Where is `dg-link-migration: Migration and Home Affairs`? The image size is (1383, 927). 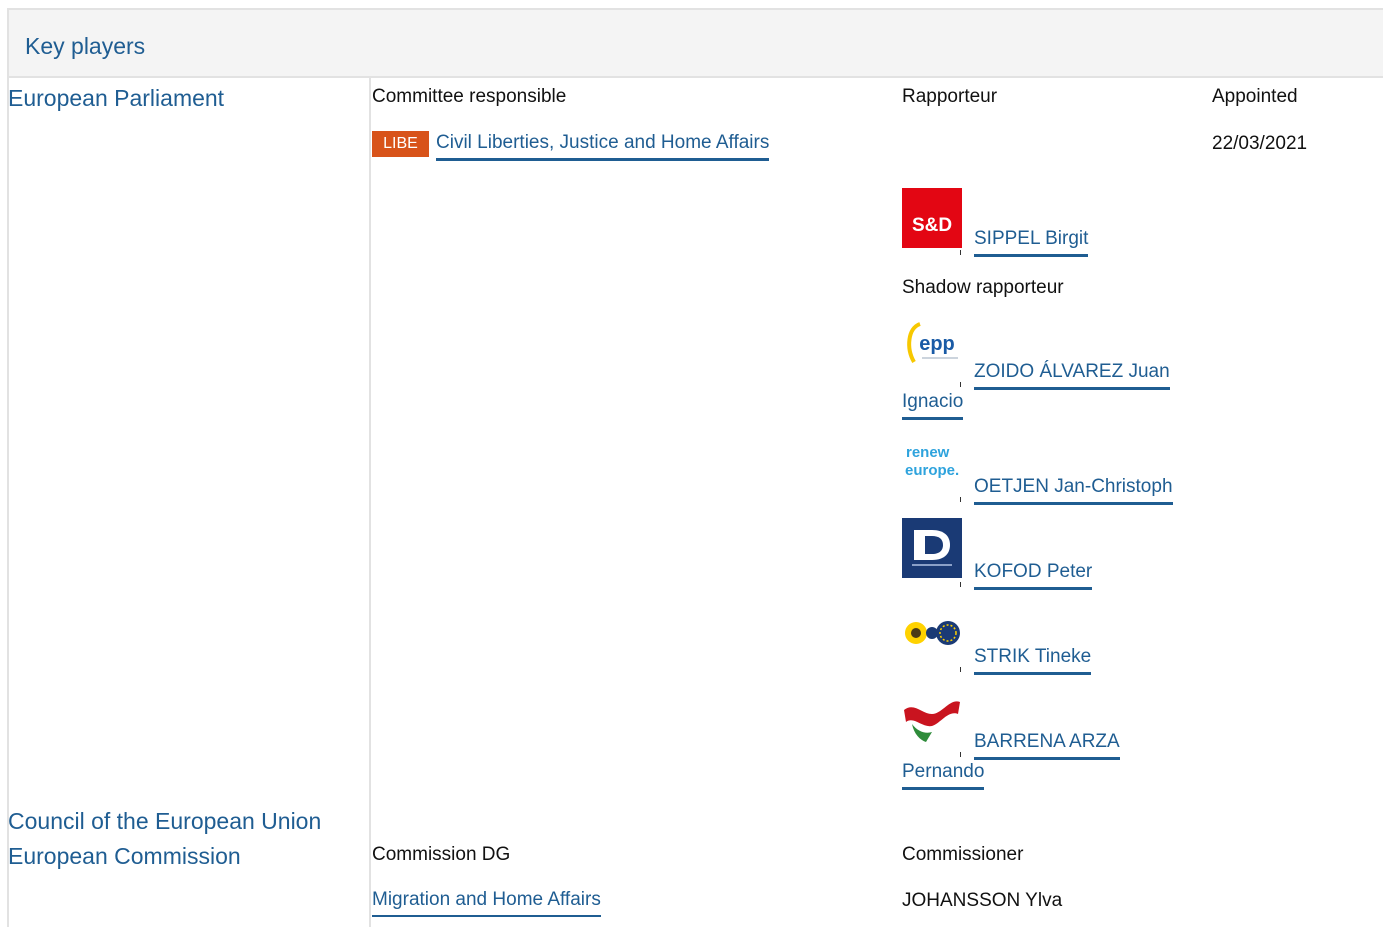
dg-link-migration: Migration and Home Affairs is located at coordinates (486, 902).